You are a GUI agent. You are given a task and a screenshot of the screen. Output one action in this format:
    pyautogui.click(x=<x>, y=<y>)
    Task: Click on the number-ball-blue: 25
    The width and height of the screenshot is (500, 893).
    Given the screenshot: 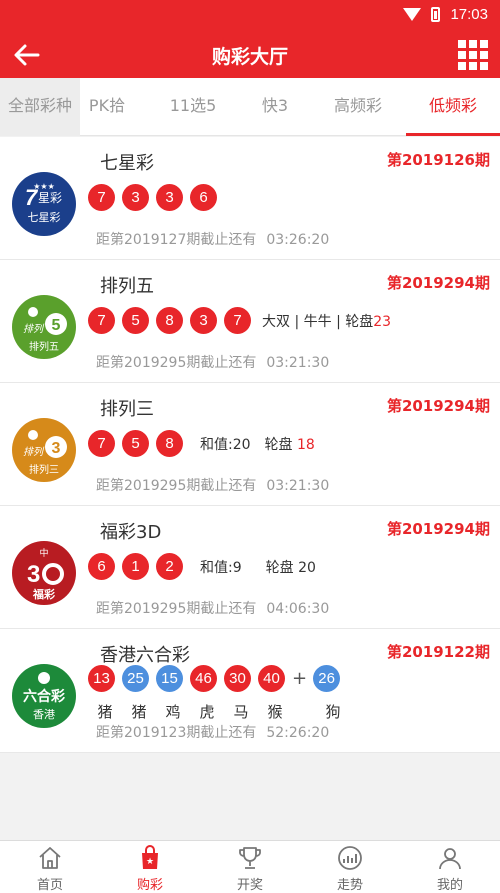 What is the action you would take?
    pyautogui.click(x=135, y=678)
    